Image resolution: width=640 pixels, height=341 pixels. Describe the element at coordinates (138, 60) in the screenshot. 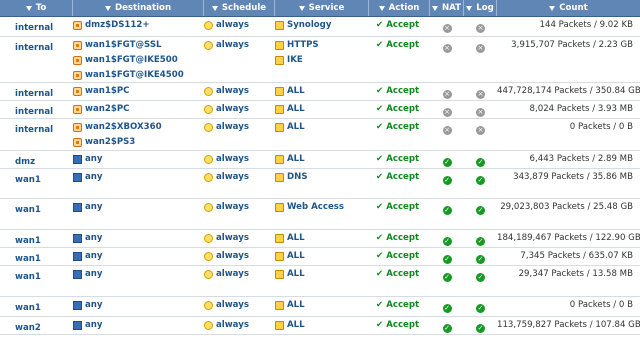

I see `destination-item: wan1$FGT@IKE500` at that location.